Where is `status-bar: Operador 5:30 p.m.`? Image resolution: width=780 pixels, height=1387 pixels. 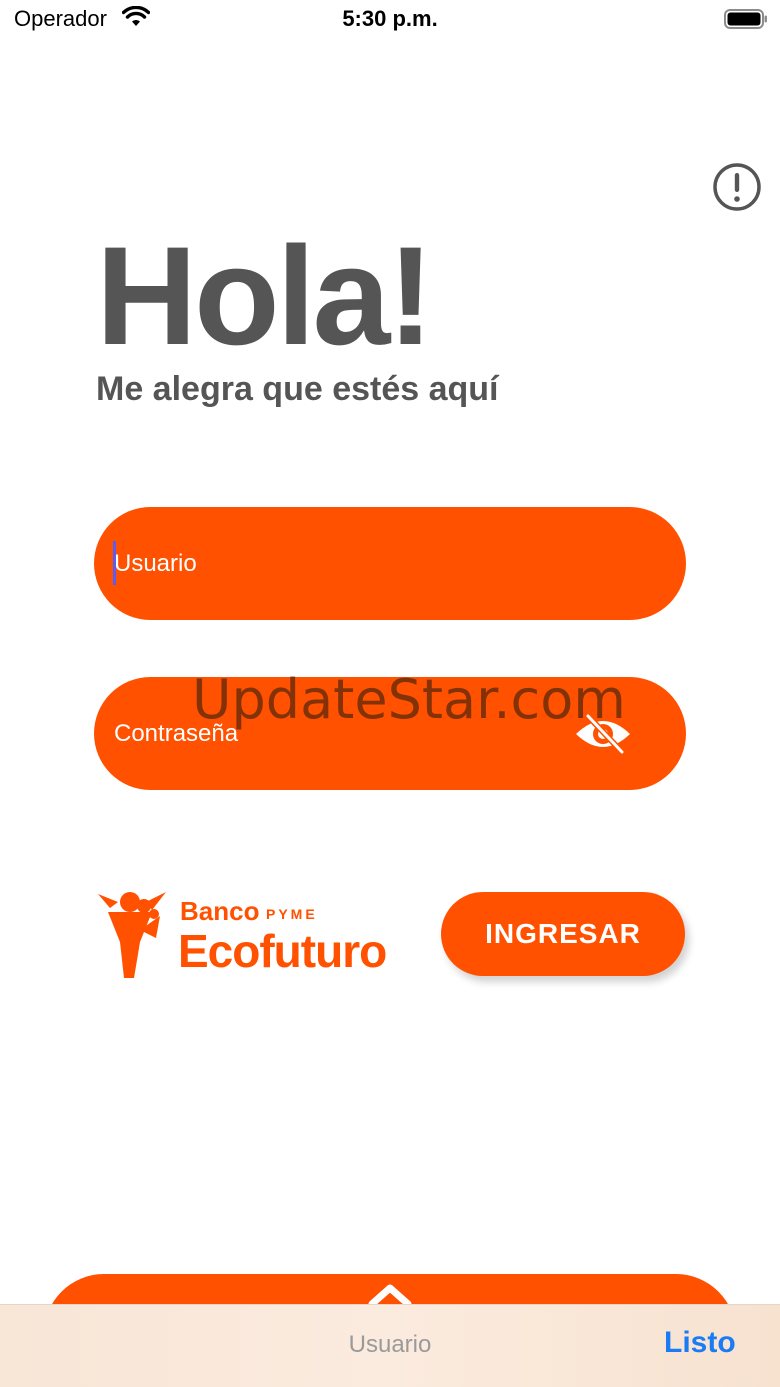 status-bar: Operador 5:30 p.m. is located at coordinates (390, 20).